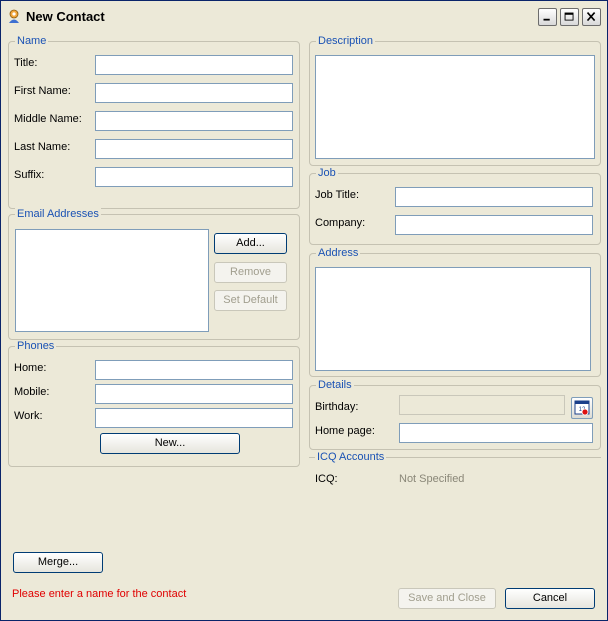  Describe the element at coordinates (42, 147) in the screenshot. I see `last-name-label: Last Name:` at that location.